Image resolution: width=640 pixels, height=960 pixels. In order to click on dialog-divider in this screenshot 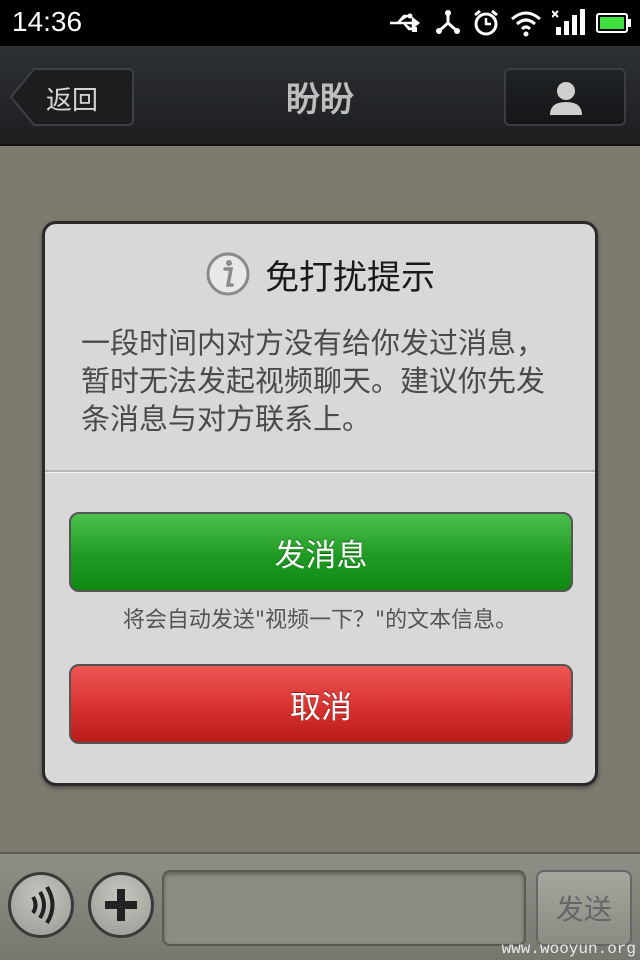, I will do `click(320, 471)`.